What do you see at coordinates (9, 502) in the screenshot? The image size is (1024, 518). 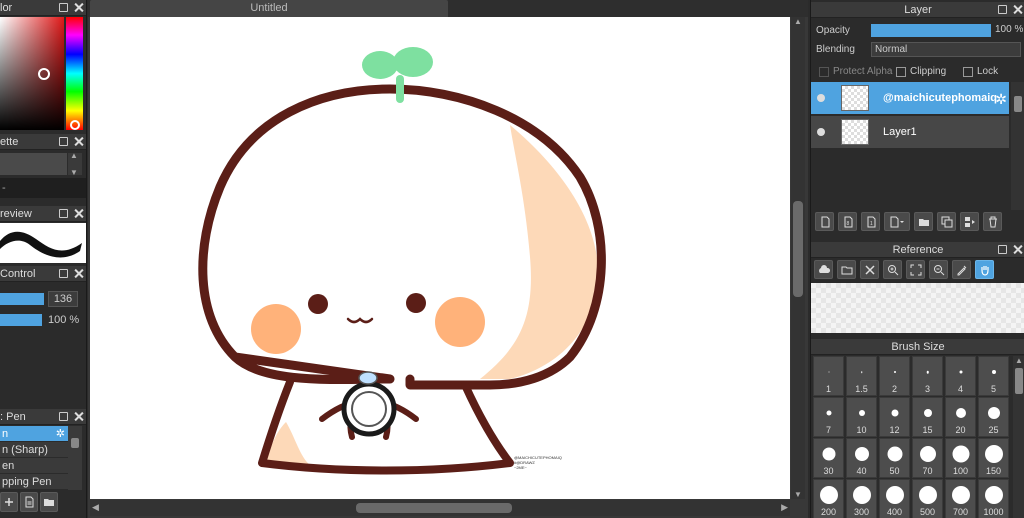 I see `add-brush-button` at bounding box center [9, 502].